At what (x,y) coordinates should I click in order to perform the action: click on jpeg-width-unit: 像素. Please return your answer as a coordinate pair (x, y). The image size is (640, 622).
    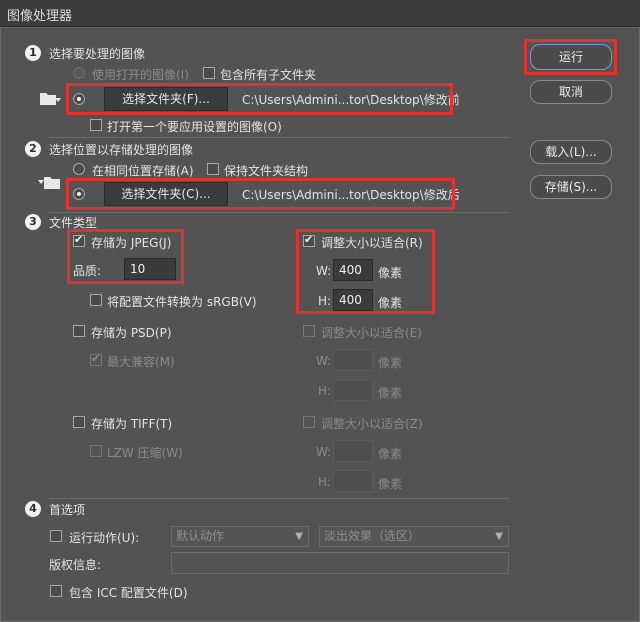
    Looking at the image, I should click on (390, 273).